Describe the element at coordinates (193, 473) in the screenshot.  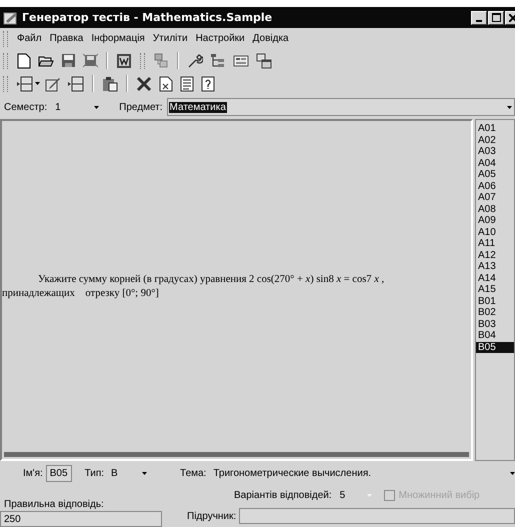
I see `topic-label: Тема:` at that location.